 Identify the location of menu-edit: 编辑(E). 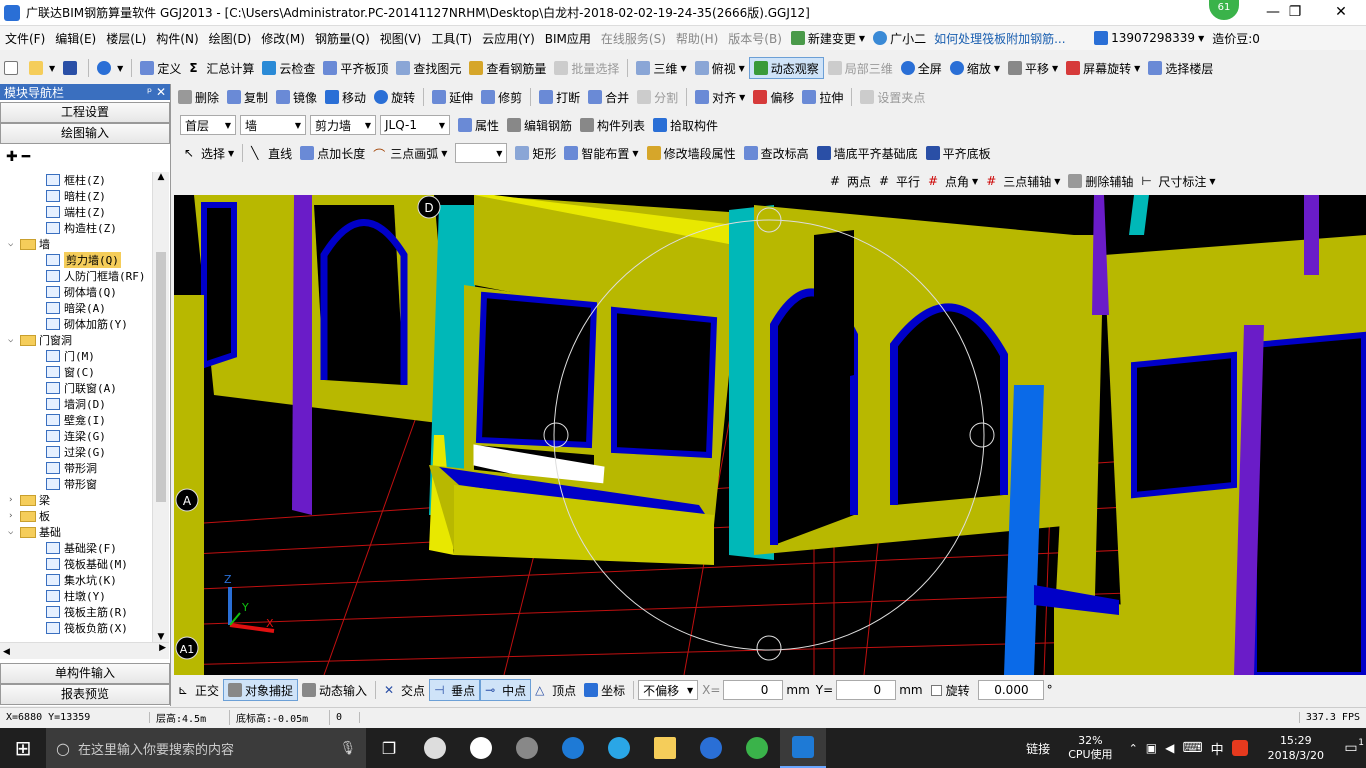
(75, 38).